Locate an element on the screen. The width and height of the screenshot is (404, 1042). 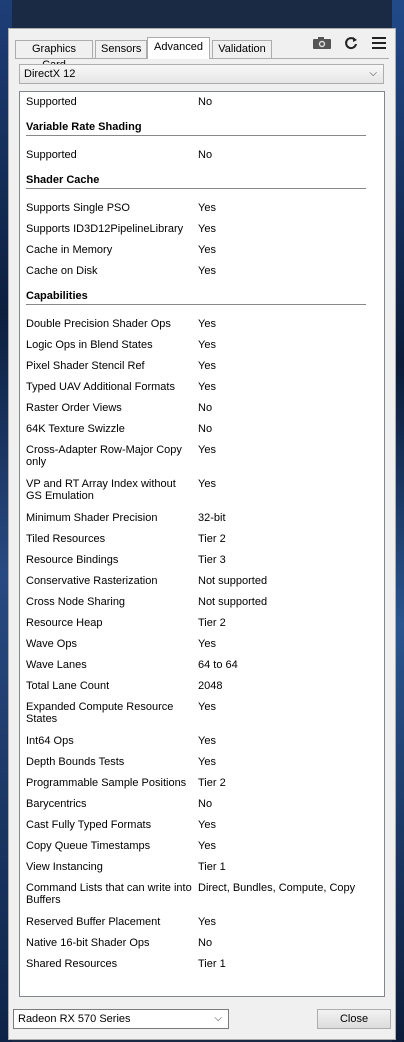
info-label: Total Lane Count is located at coordinates (68, 686).